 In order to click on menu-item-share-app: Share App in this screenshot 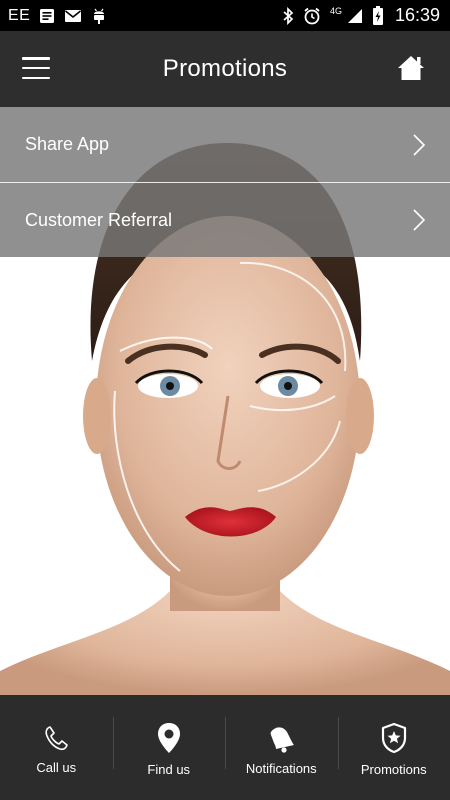, I will do `click(225, 144)`.